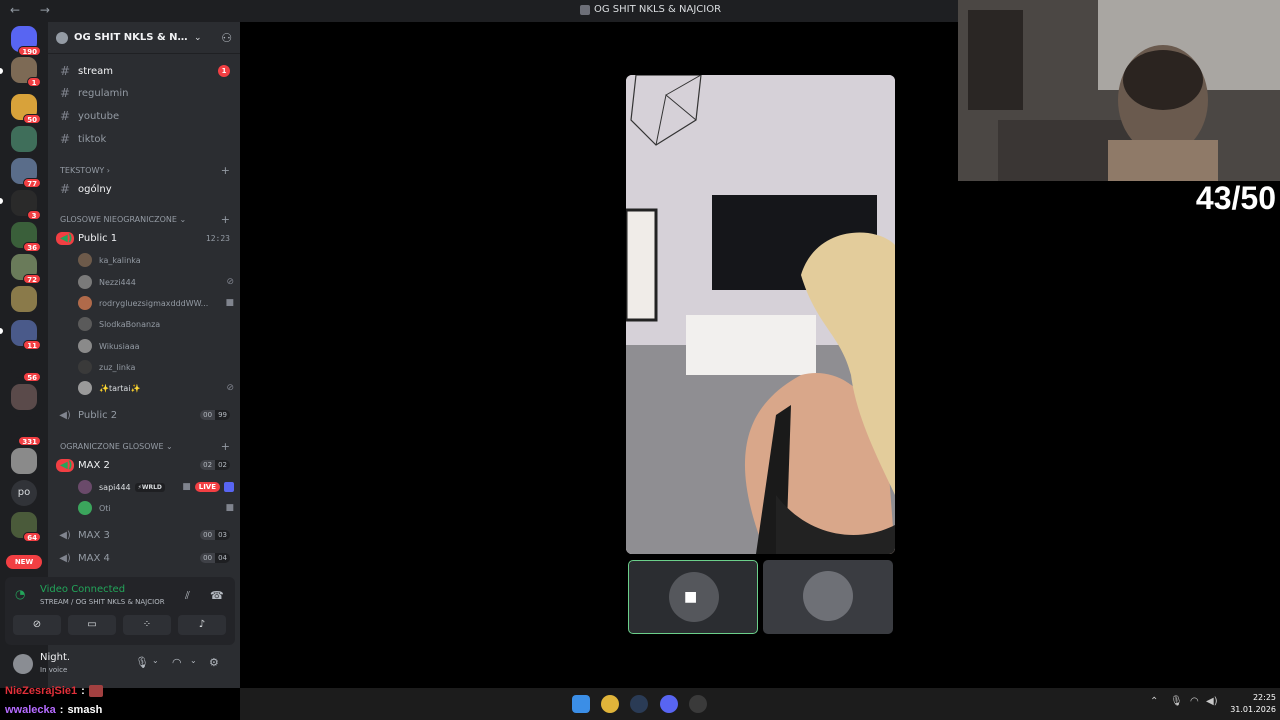 This screenshot has height=720, width=1280. What do you see at coordinates (610, 704) in the screenshot?
I see `chrome-icon` at bounding box center [610, 704].